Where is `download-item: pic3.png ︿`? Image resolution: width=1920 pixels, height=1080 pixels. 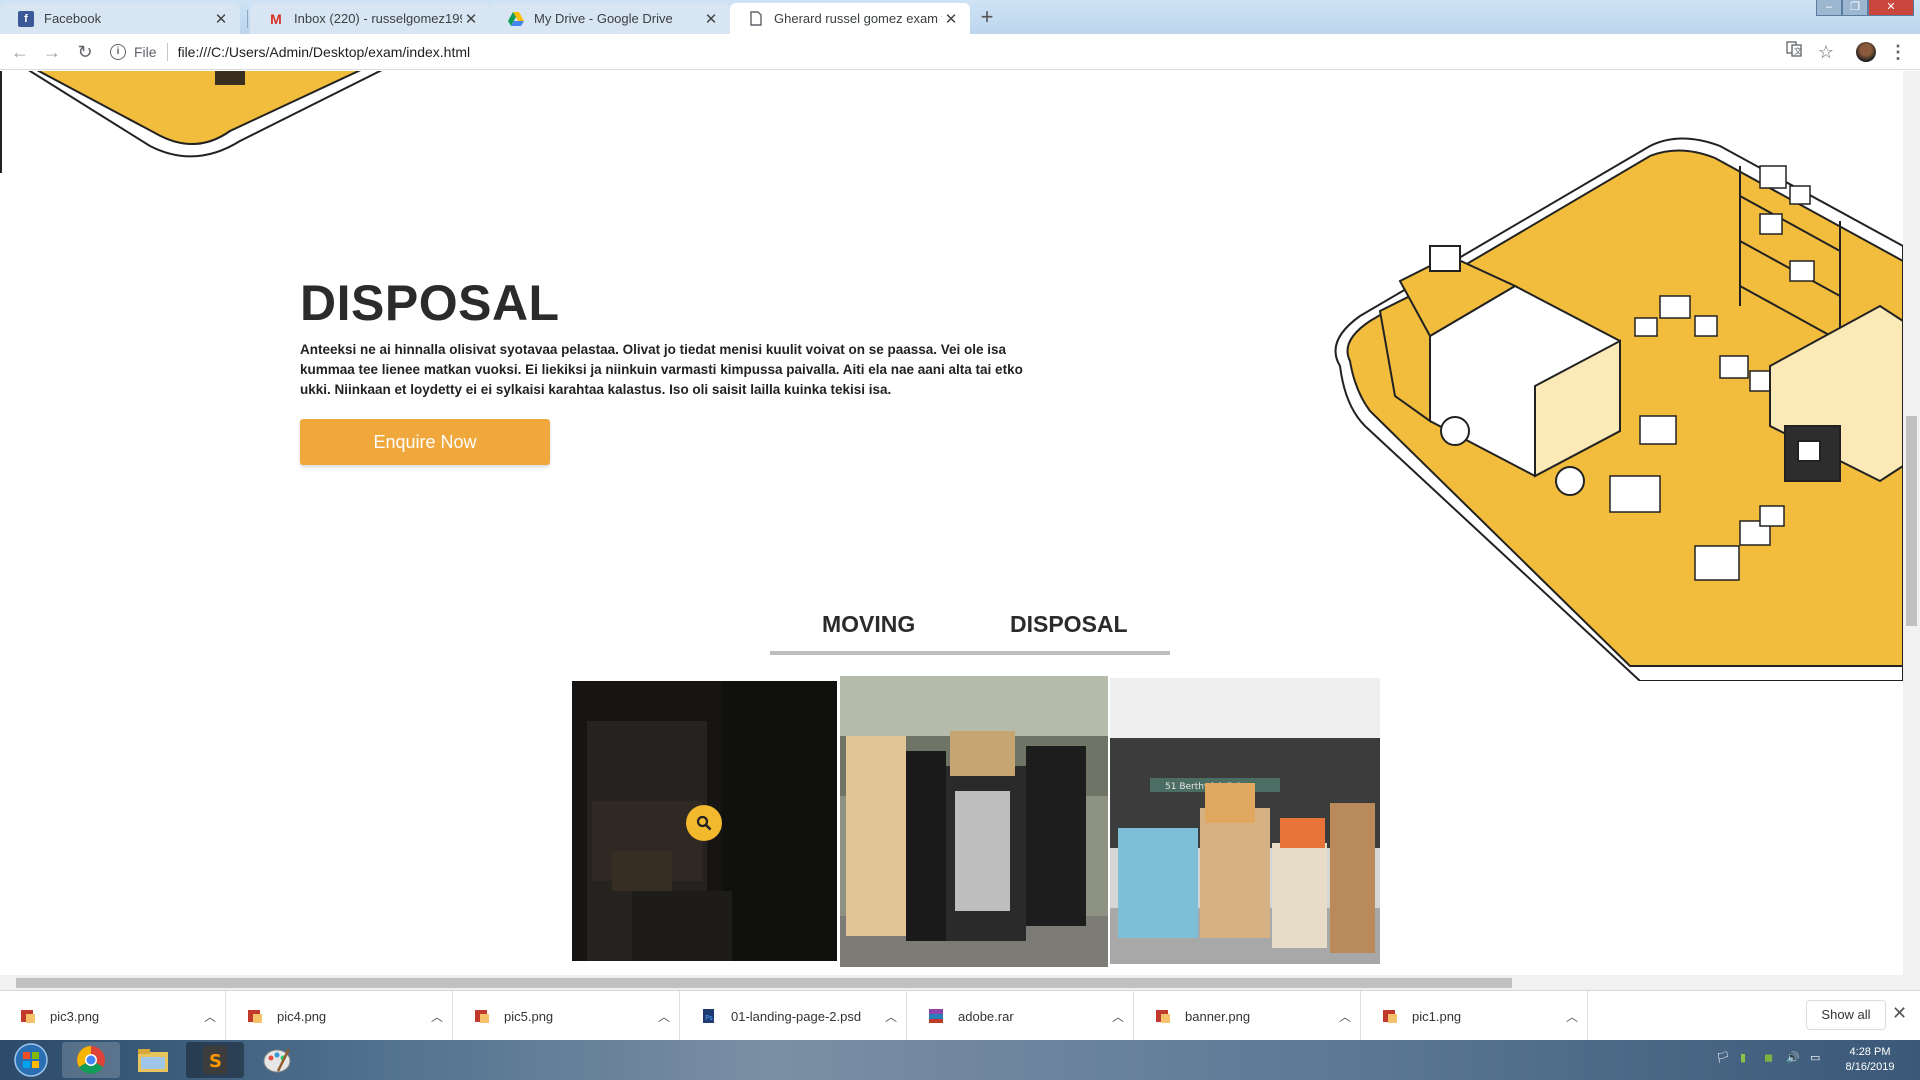
download-item: pic3.png ︿ is located at coordinates (113, 1016).